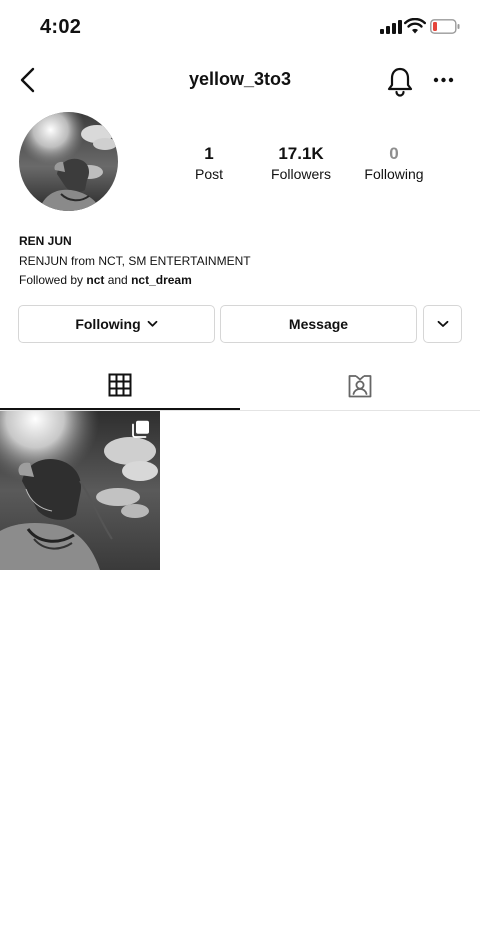 Image resolution: width=480 pixels, height=933 pixels. I want to click on status-time: 4:02, so click(61, 27).